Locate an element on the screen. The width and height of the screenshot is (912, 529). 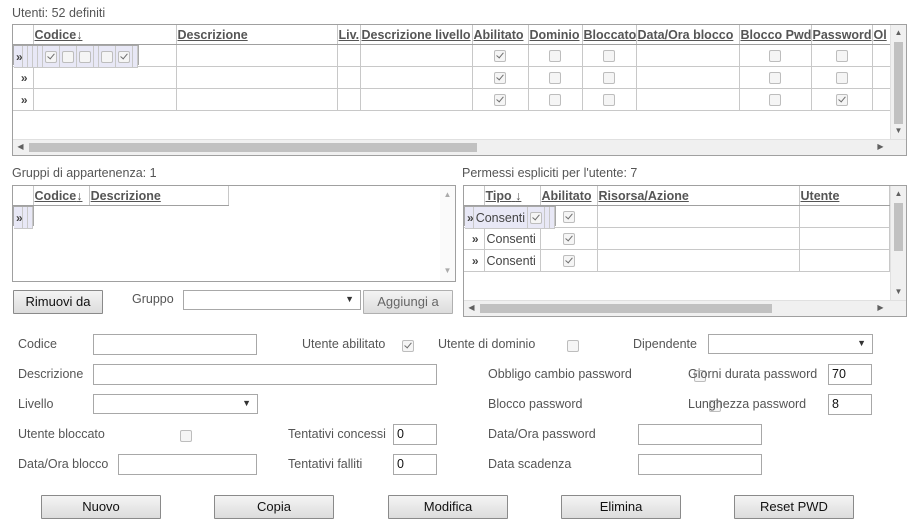
livello-select: ▼ is located at coordinates (175, 404).